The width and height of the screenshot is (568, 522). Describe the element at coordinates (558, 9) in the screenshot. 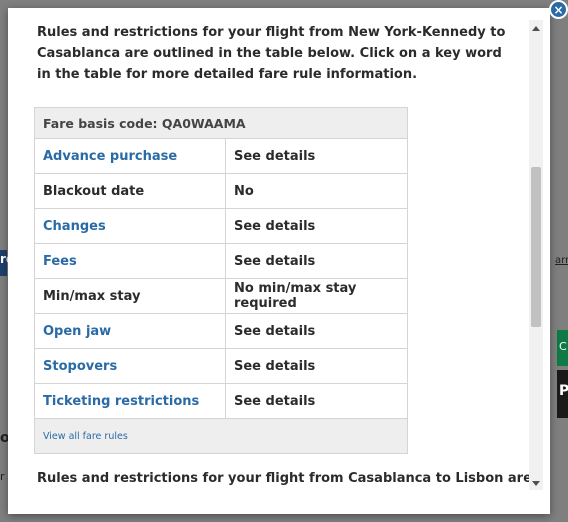

I see `close-icon: ×` at that location.